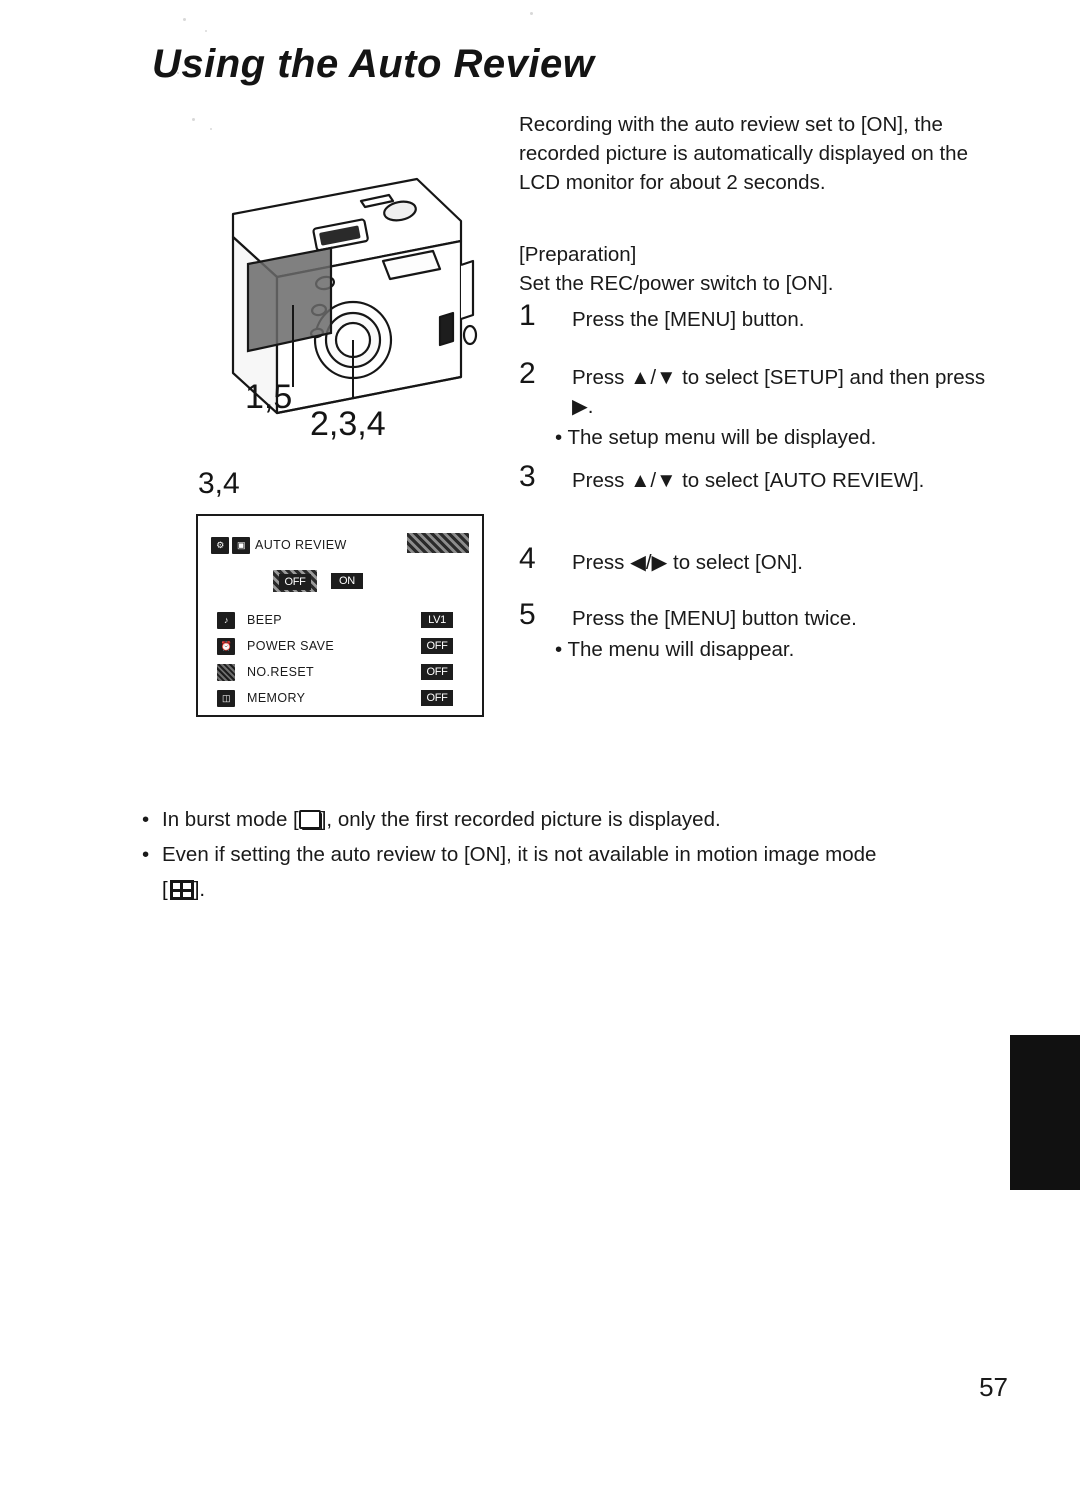 This screenshot has height=1507, width=1080. What do you see at coordinates (437, 620) in the screenshot?
I see `lcd-row-value: LV1` at bounding box center [437, 620].